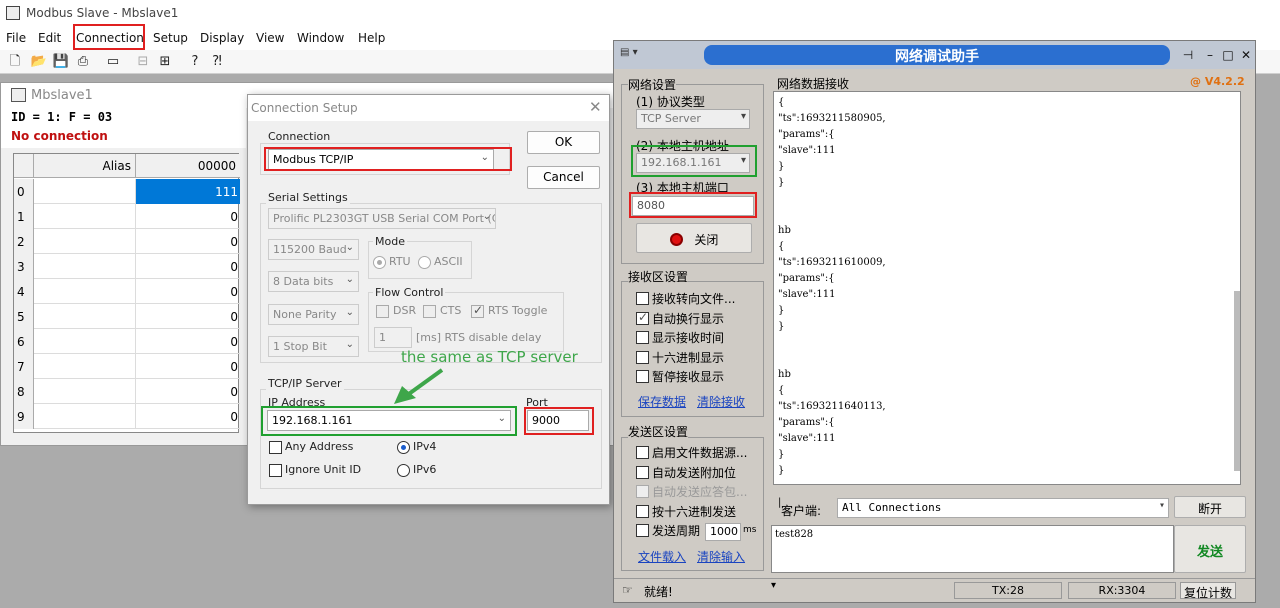 Image resolution: width=1280 pixels, height=608 pixels. I want to click on option-label: 显示接收时间, so click(688, 338).